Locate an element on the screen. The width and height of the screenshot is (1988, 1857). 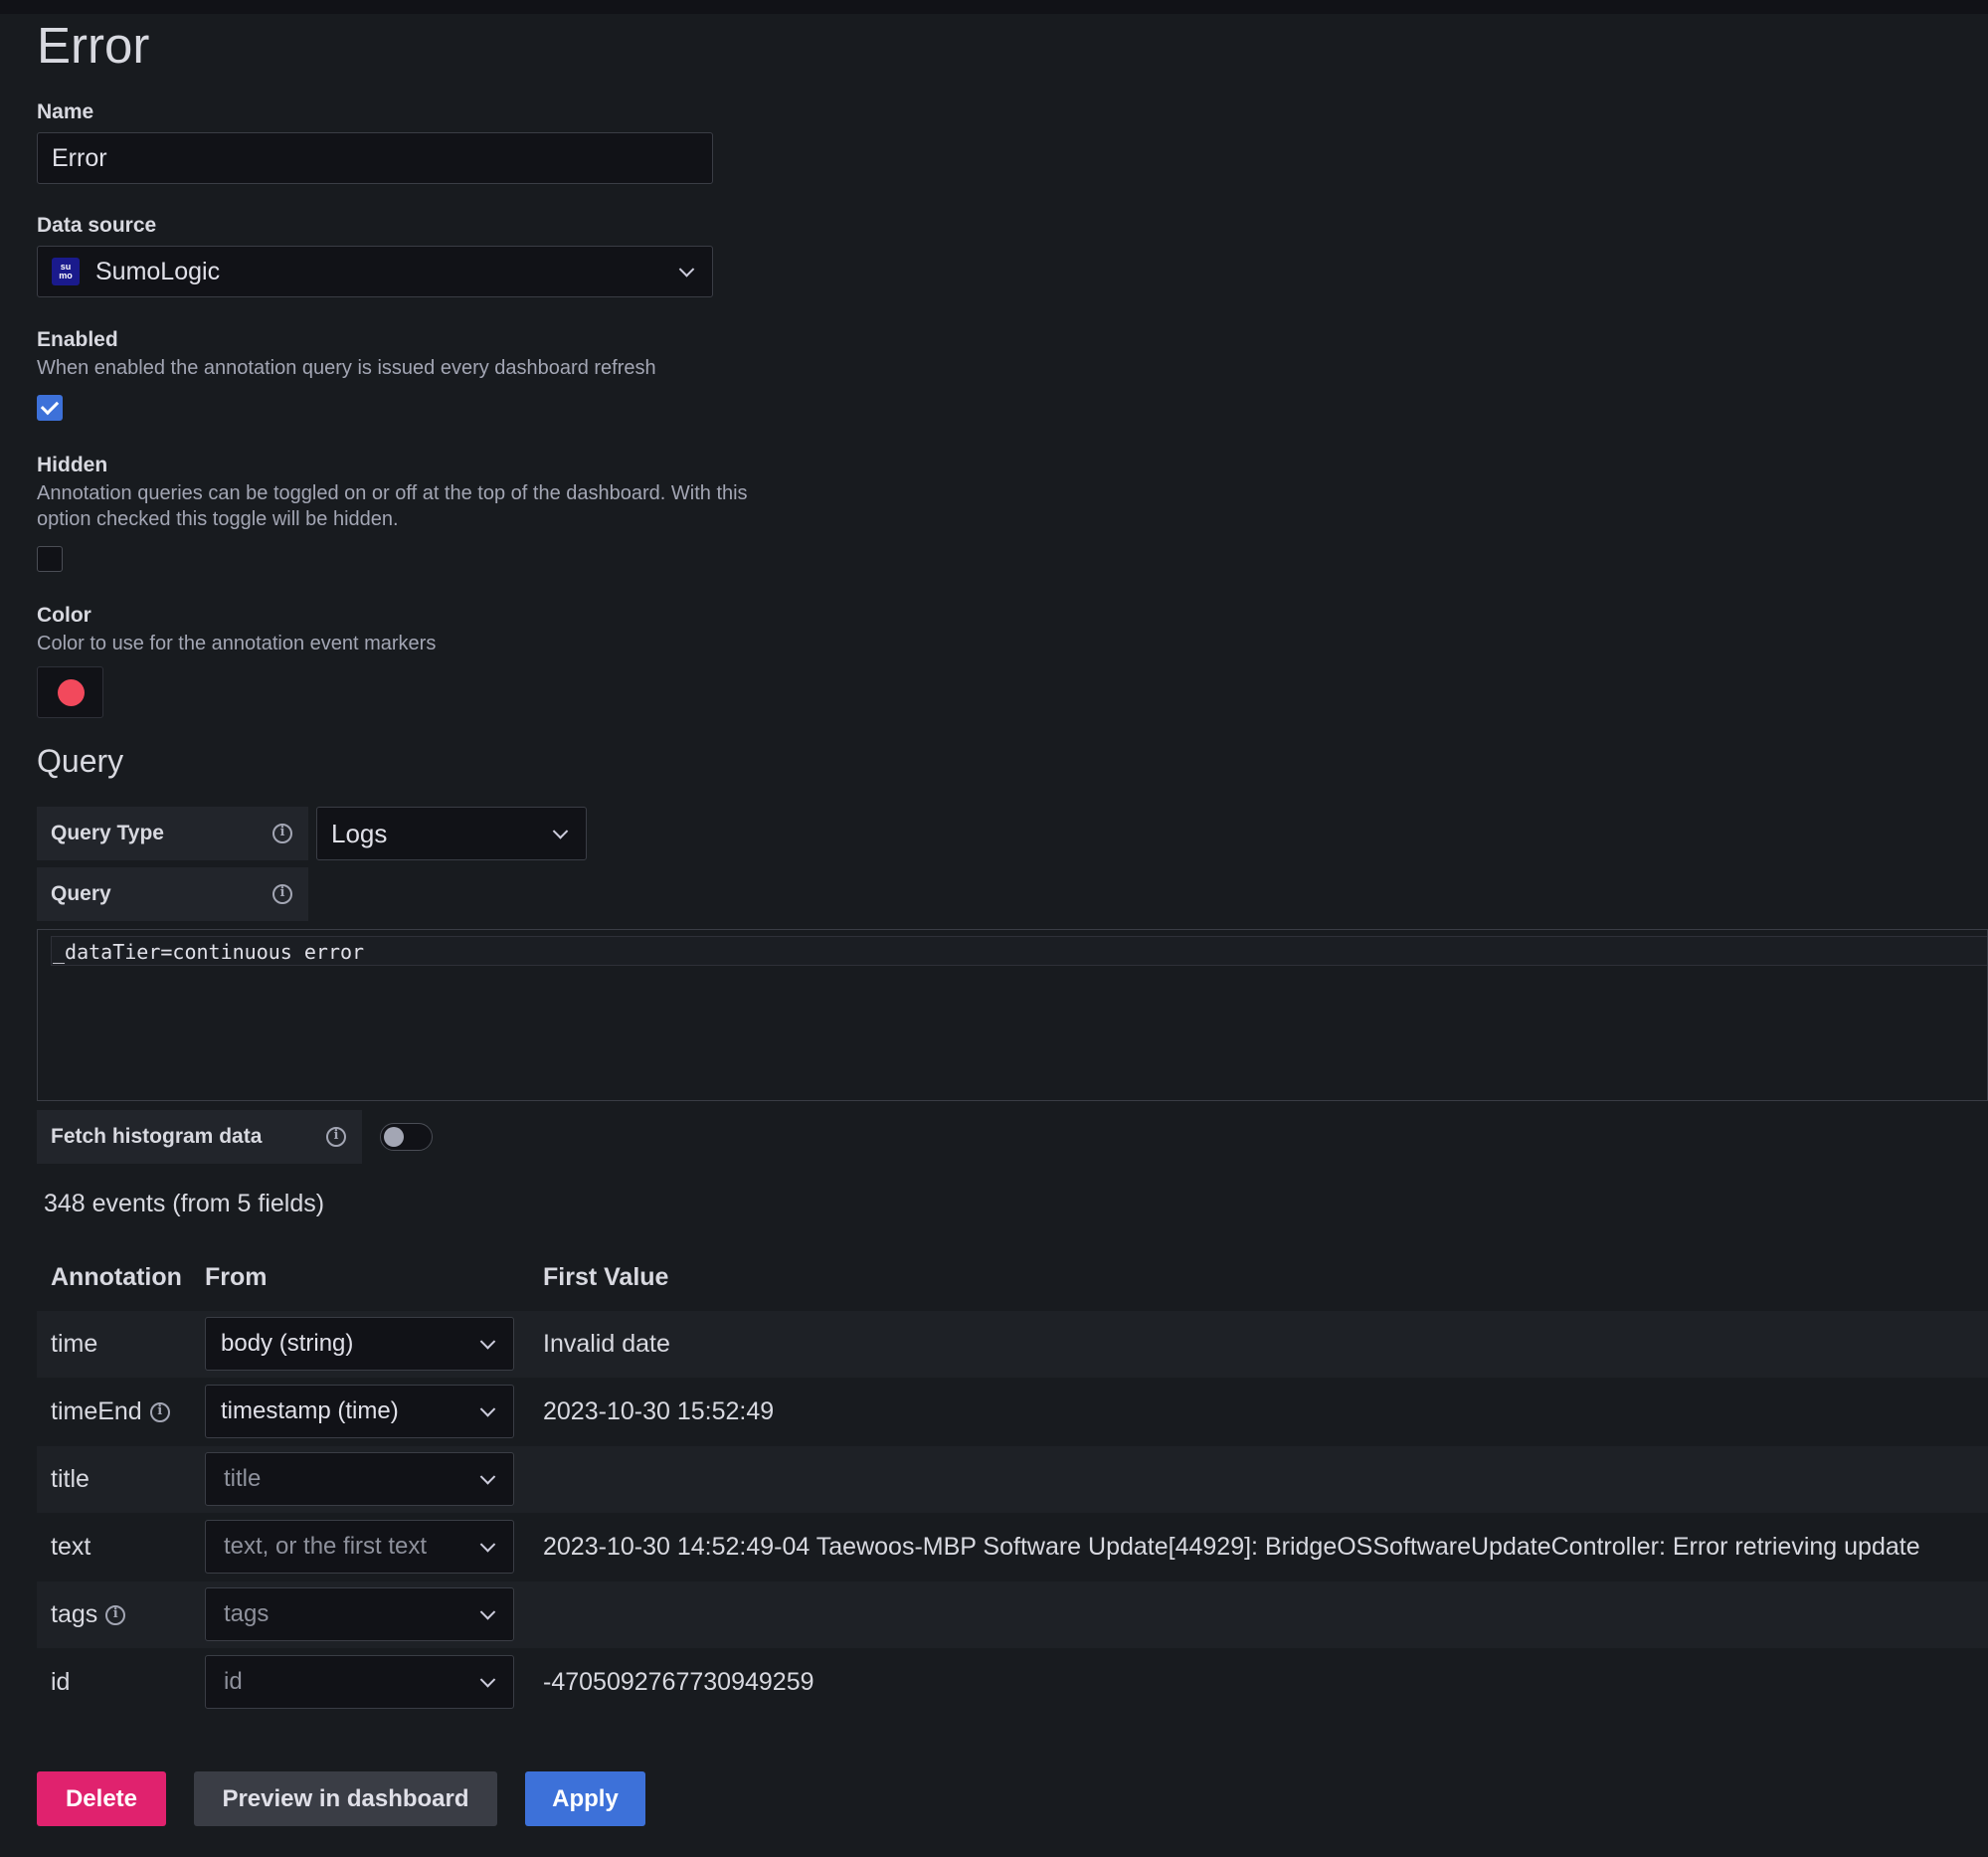
color-picker is located at coordinates (70, 692).